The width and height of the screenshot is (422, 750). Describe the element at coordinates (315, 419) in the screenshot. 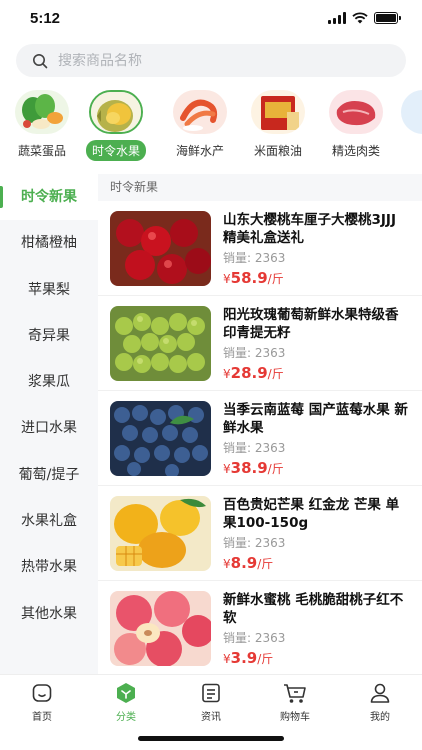

I see `product-title: 当季云南蓝莓 国产蓝莓水果 新鲜水果` at that location.